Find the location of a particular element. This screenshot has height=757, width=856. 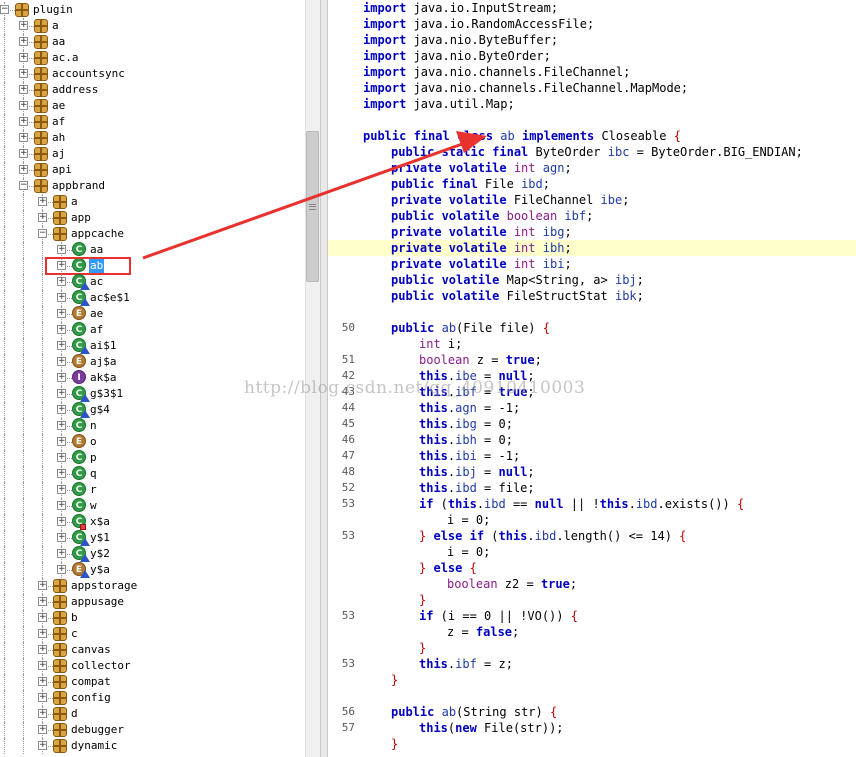

tree-class-row: + Eaj$a is located at coordinates (152, 362).